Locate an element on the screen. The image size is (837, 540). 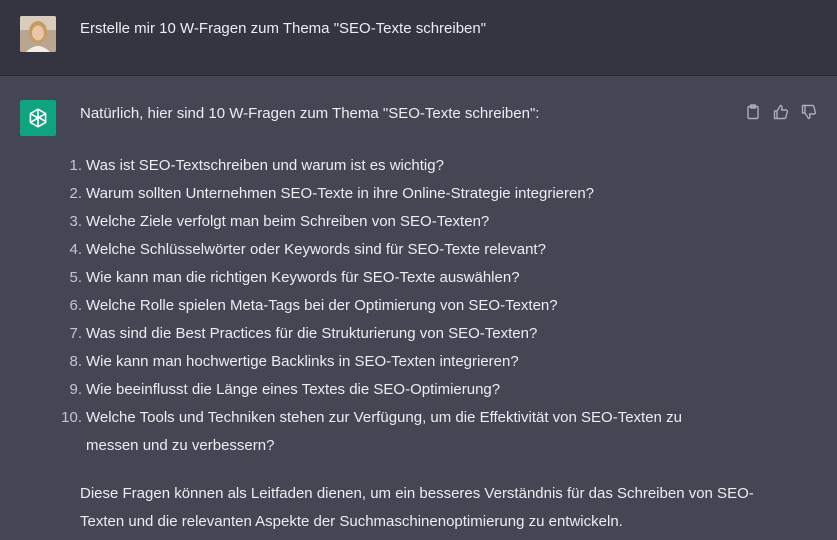
user-photo-icon is located at coordinates (38, 34).